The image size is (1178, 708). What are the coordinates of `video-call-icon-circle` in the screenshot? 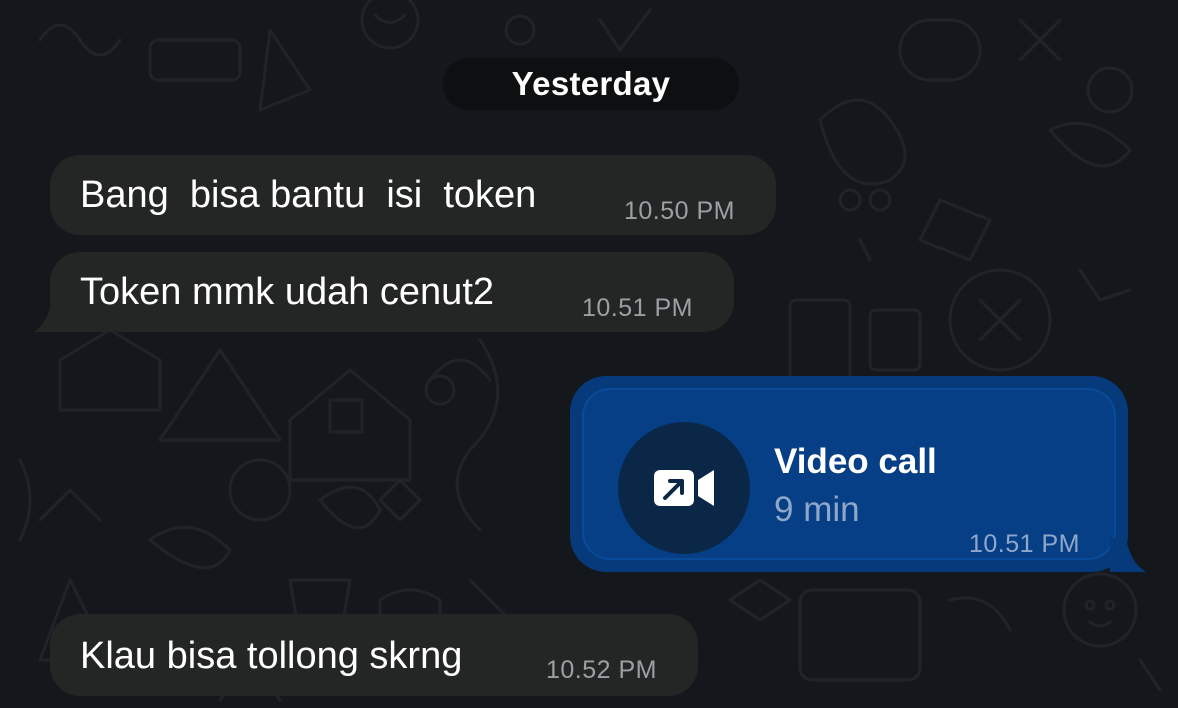 It's located at (684, 488).